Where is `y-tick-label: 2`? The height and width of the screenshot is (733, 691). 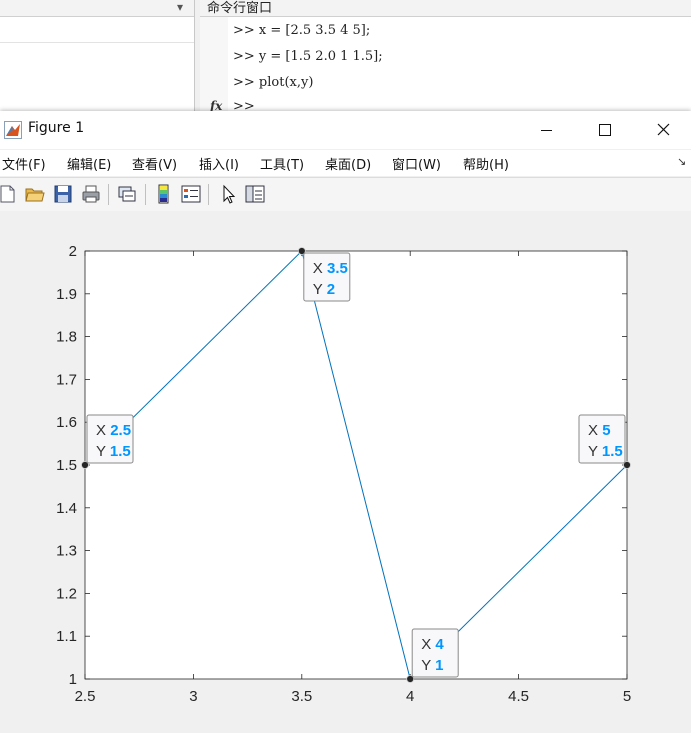
y-tick-label: 2 is located at coordinates (73, 251).